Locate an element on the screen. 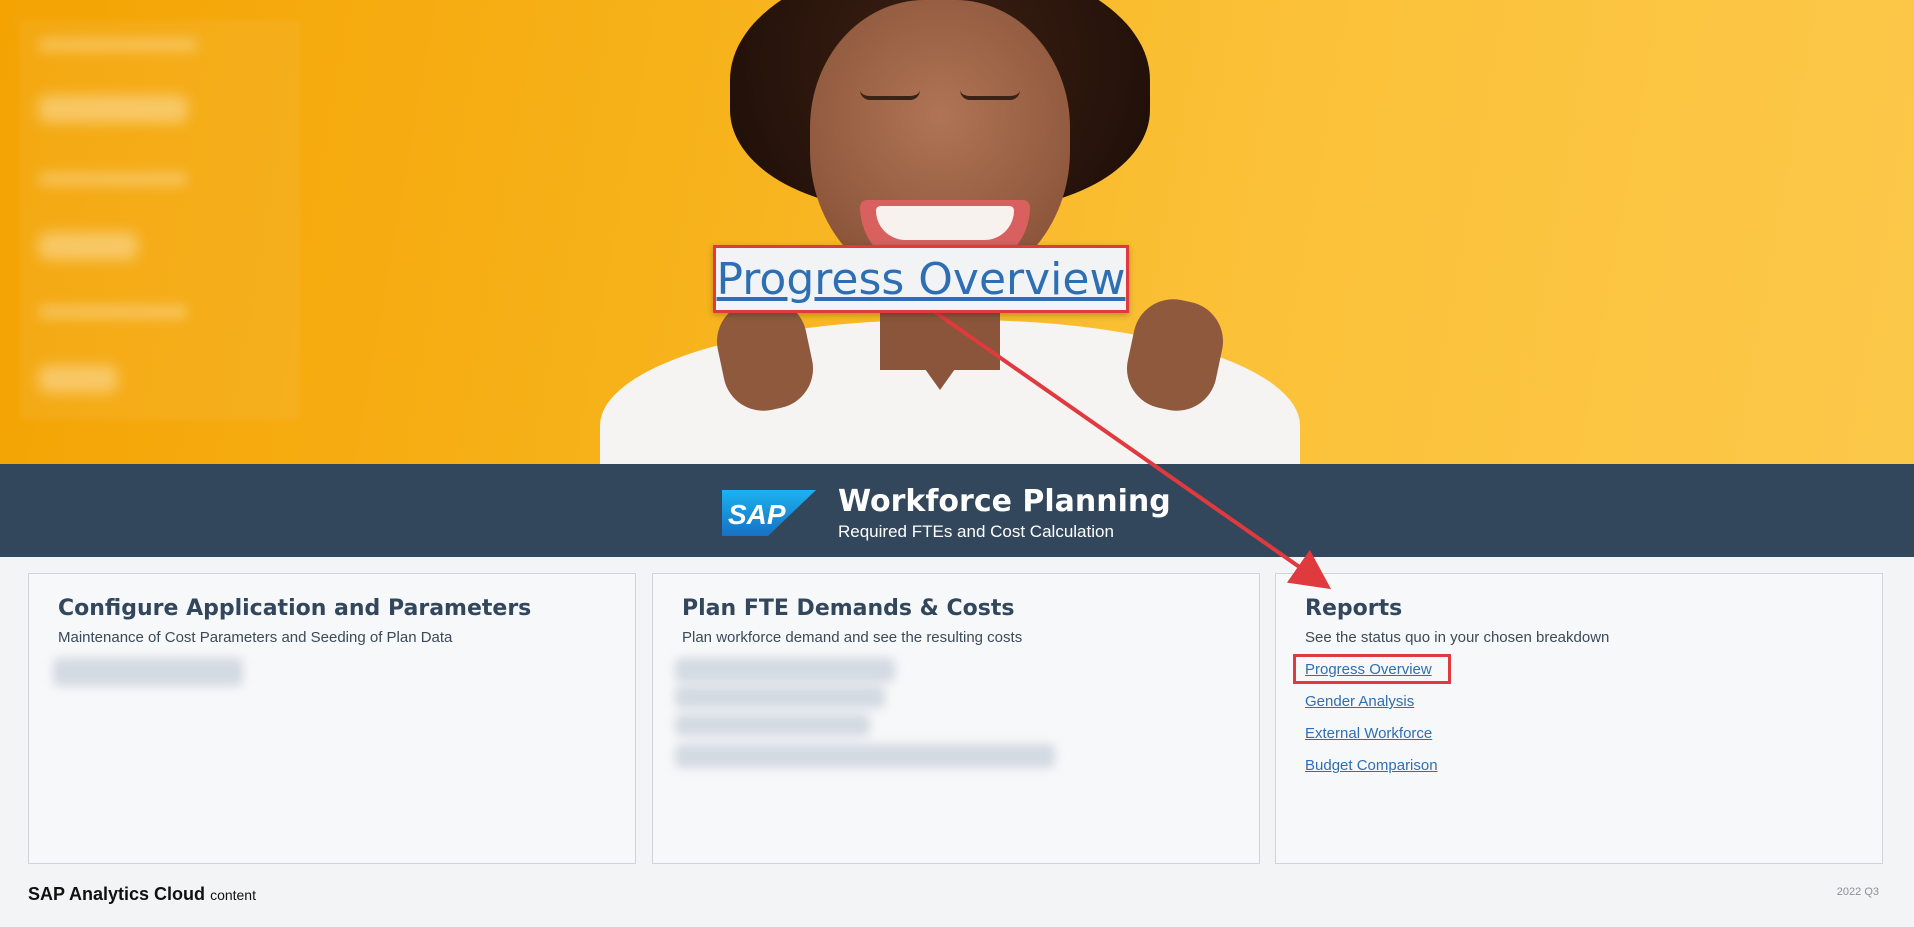 This screenshot has height=927, width=1914. footer-version: 2022 Q3 is located at coordinates (1857, 892).